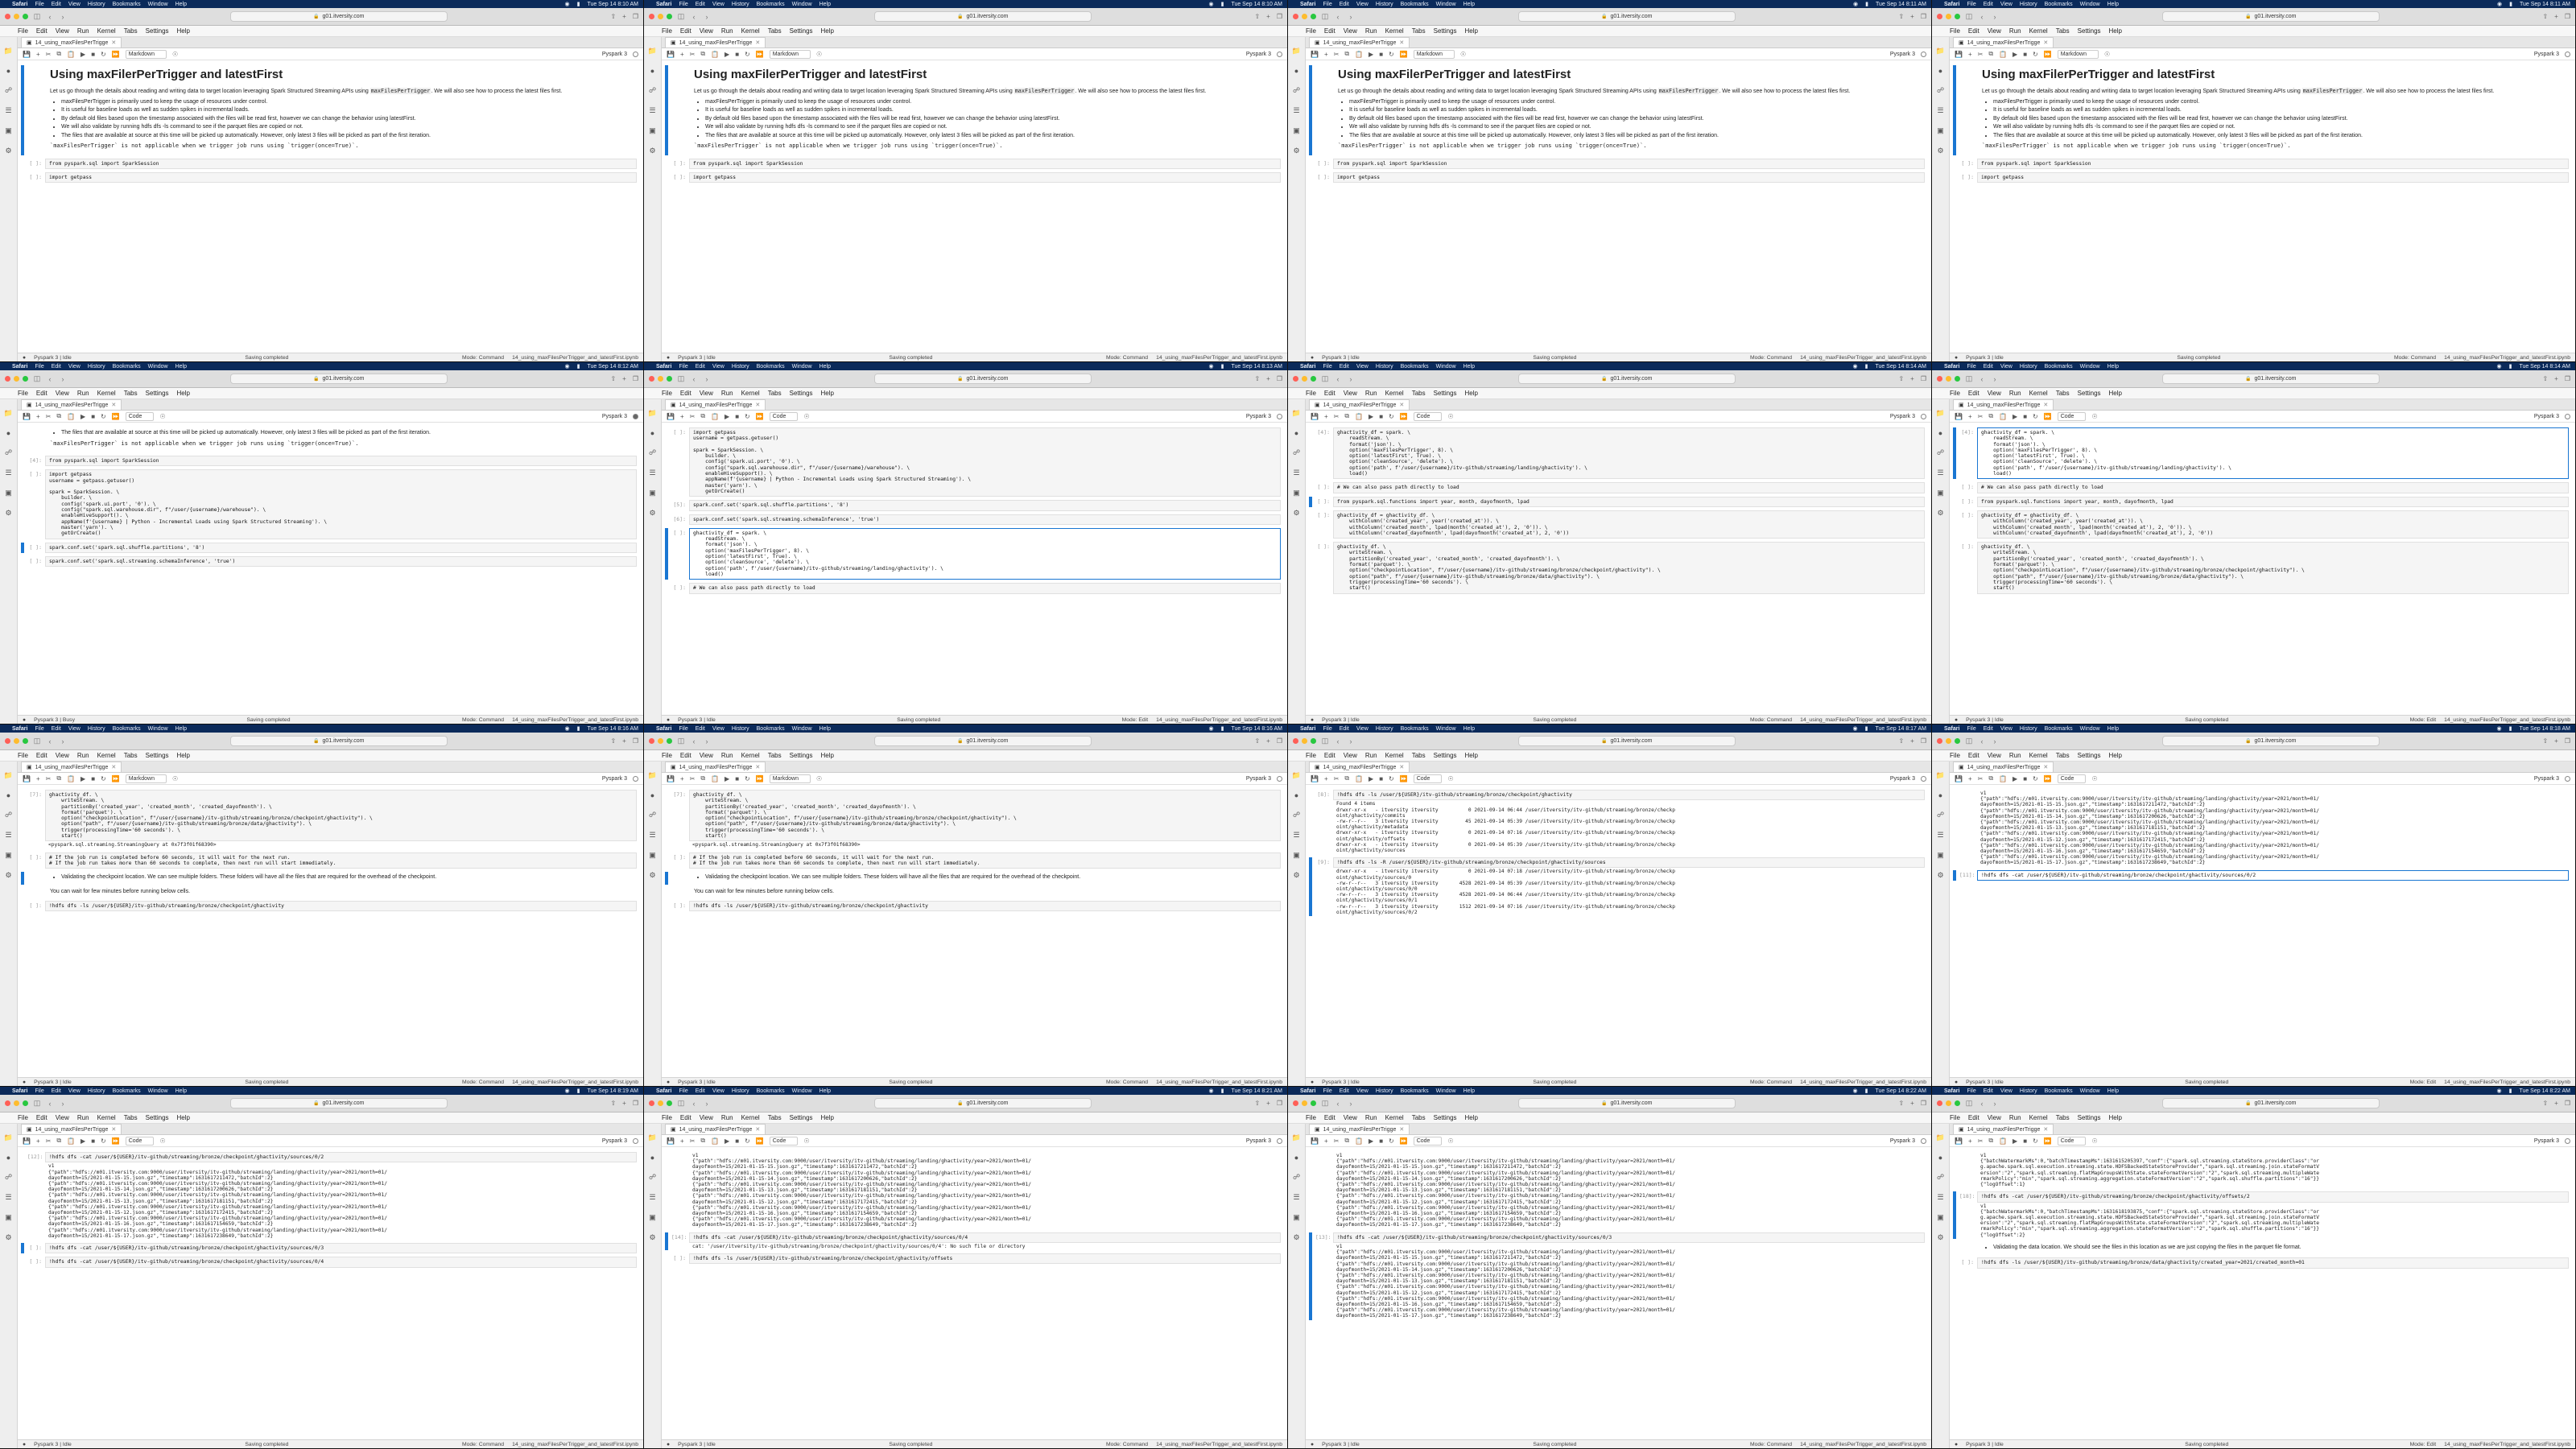 The width and height of the screenshot is (2576, 1449). What do you see at coordinates (669, 16) in the screenshot?
I see `zoom-window-icon` at bounding box center [669, 16].